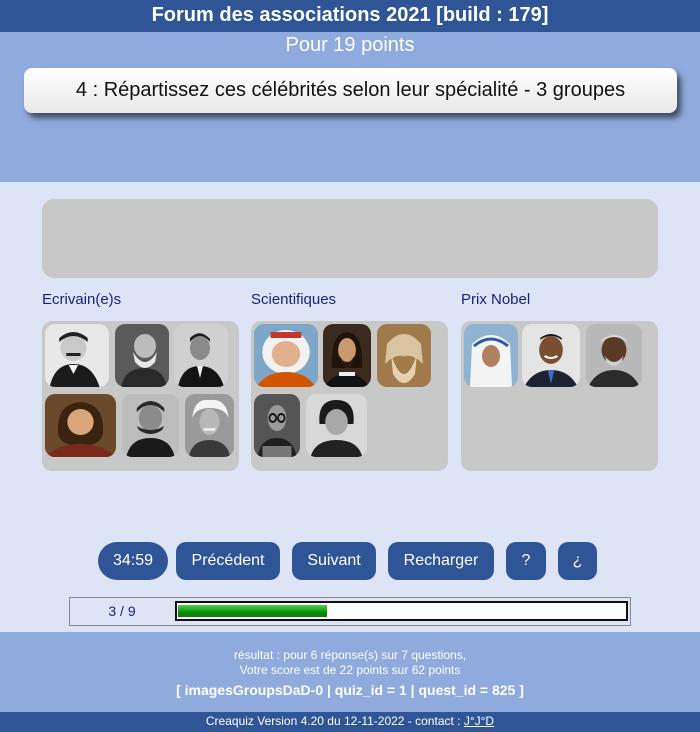  Describe the element at coordinates (350, 238) in the screenshot. I see `drop-zone` at that location.